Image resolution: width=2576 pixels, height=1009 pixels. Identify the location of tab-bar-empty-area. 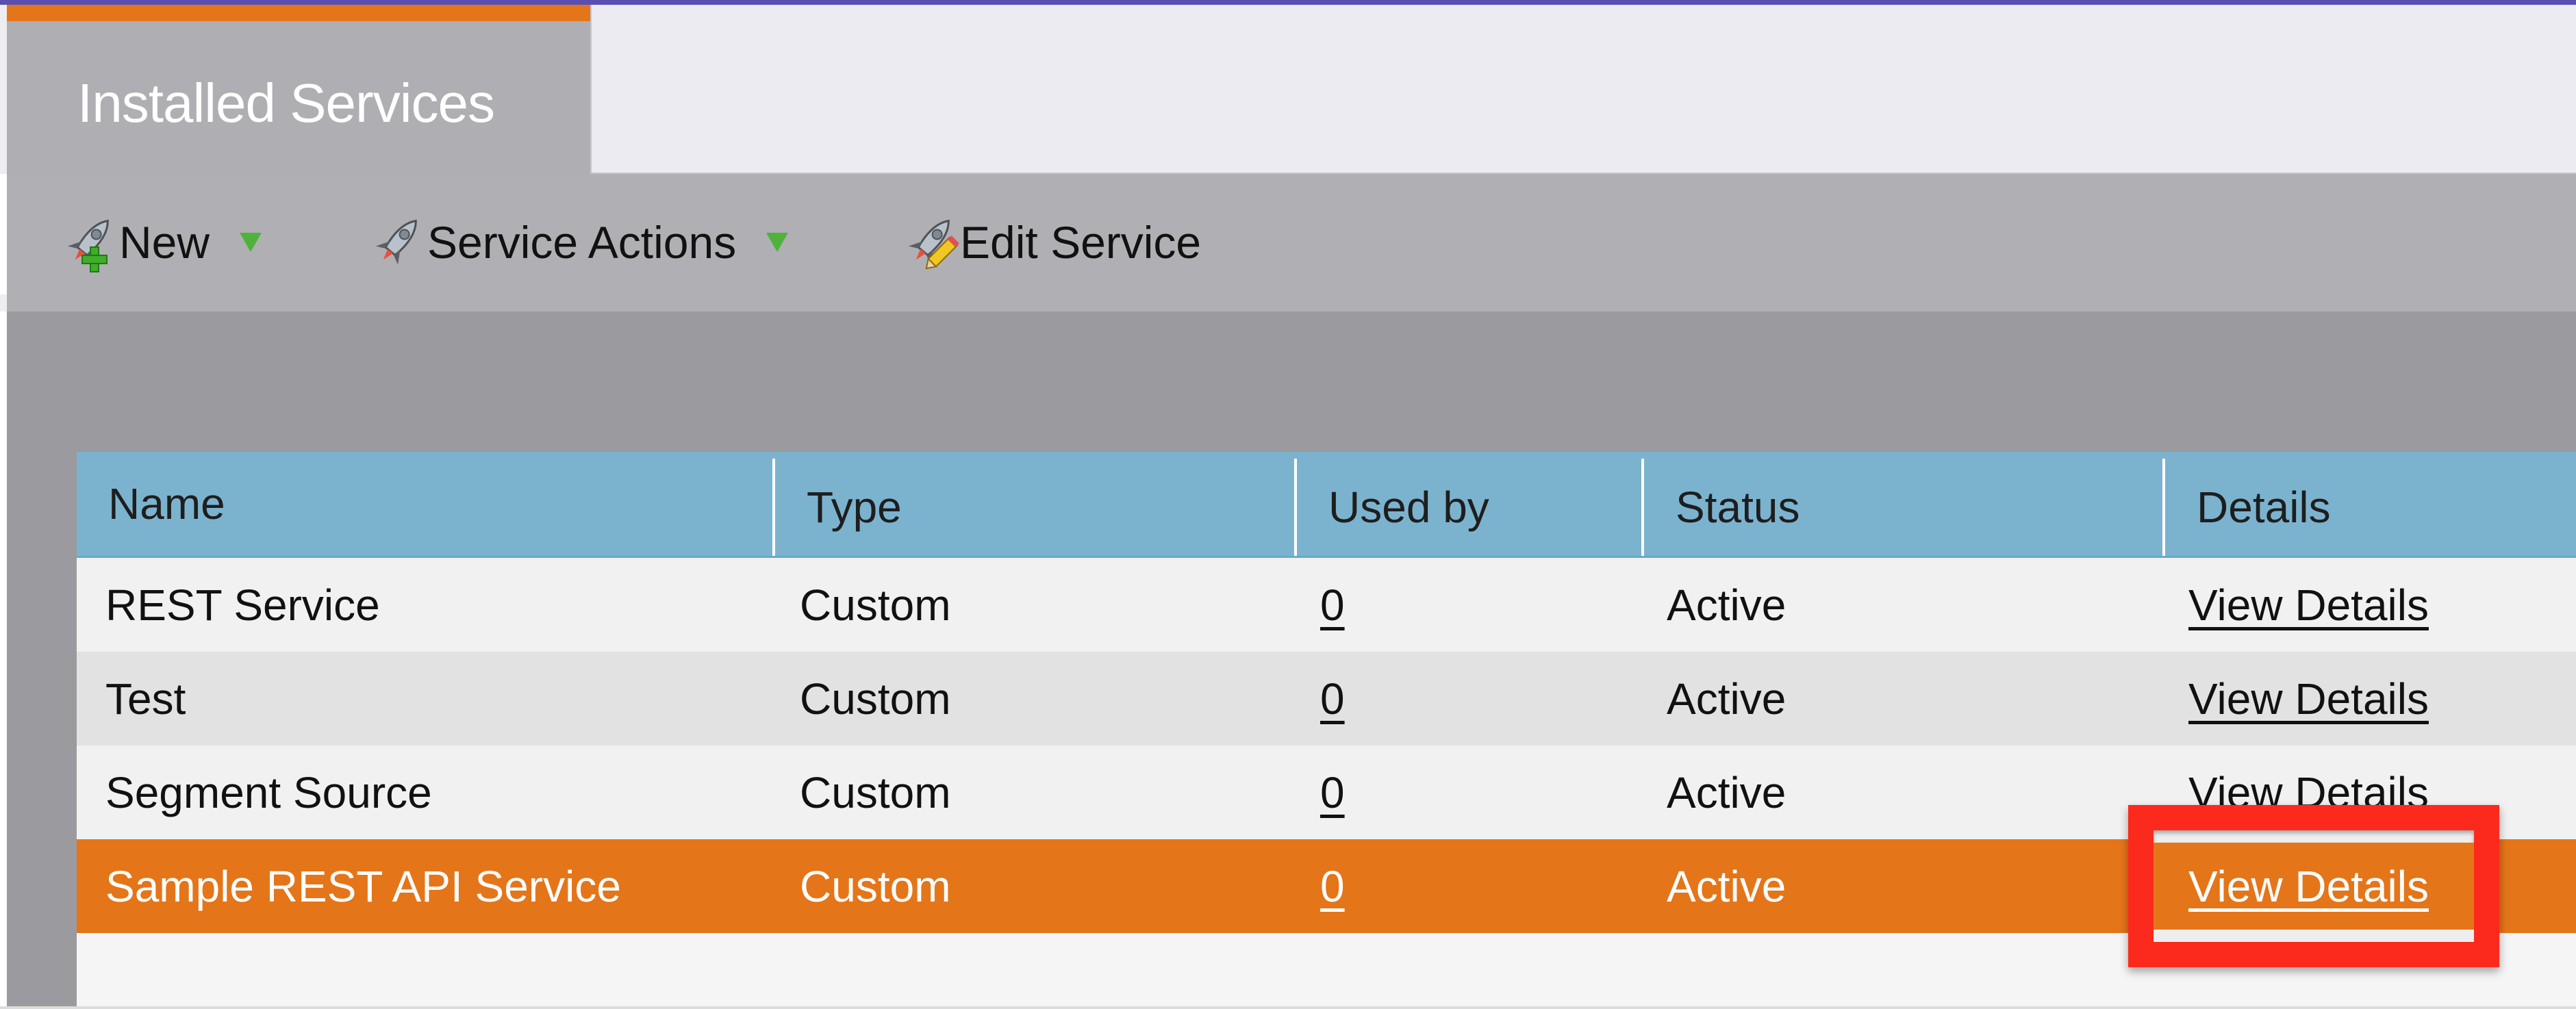
(1583, 89).